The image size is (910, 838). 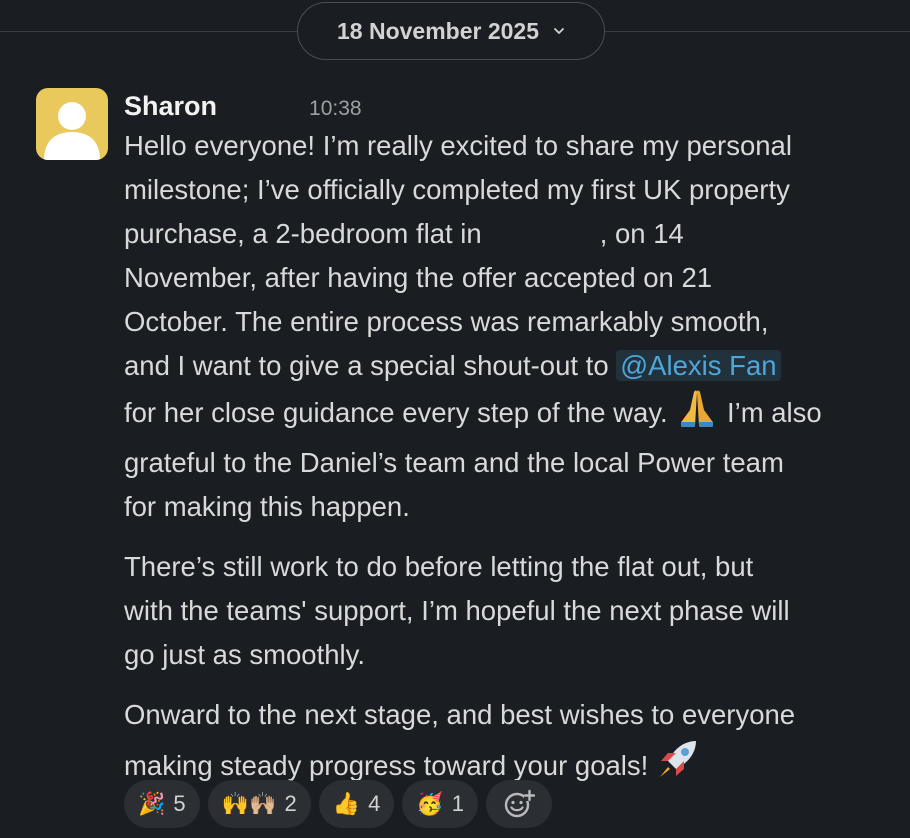 I want to click on reaction-raising-hands: 🙌🙌🏼 2, so click(x=259, y=804).